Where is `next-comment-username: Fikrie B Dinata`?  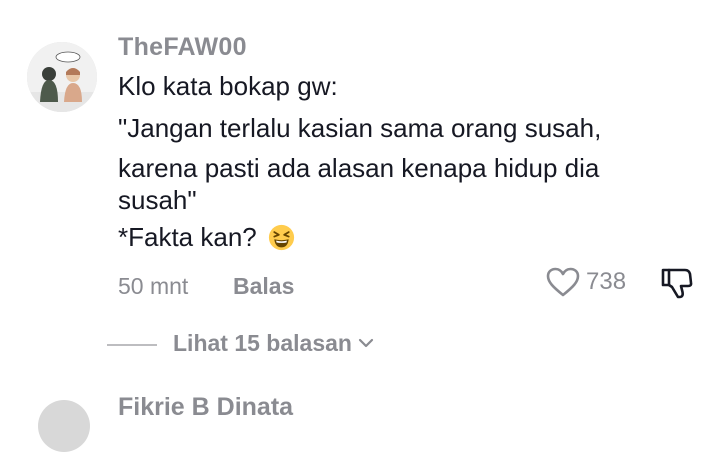 next-comment-username: Fikrie B Dinata is located at coordinates (205, 407).